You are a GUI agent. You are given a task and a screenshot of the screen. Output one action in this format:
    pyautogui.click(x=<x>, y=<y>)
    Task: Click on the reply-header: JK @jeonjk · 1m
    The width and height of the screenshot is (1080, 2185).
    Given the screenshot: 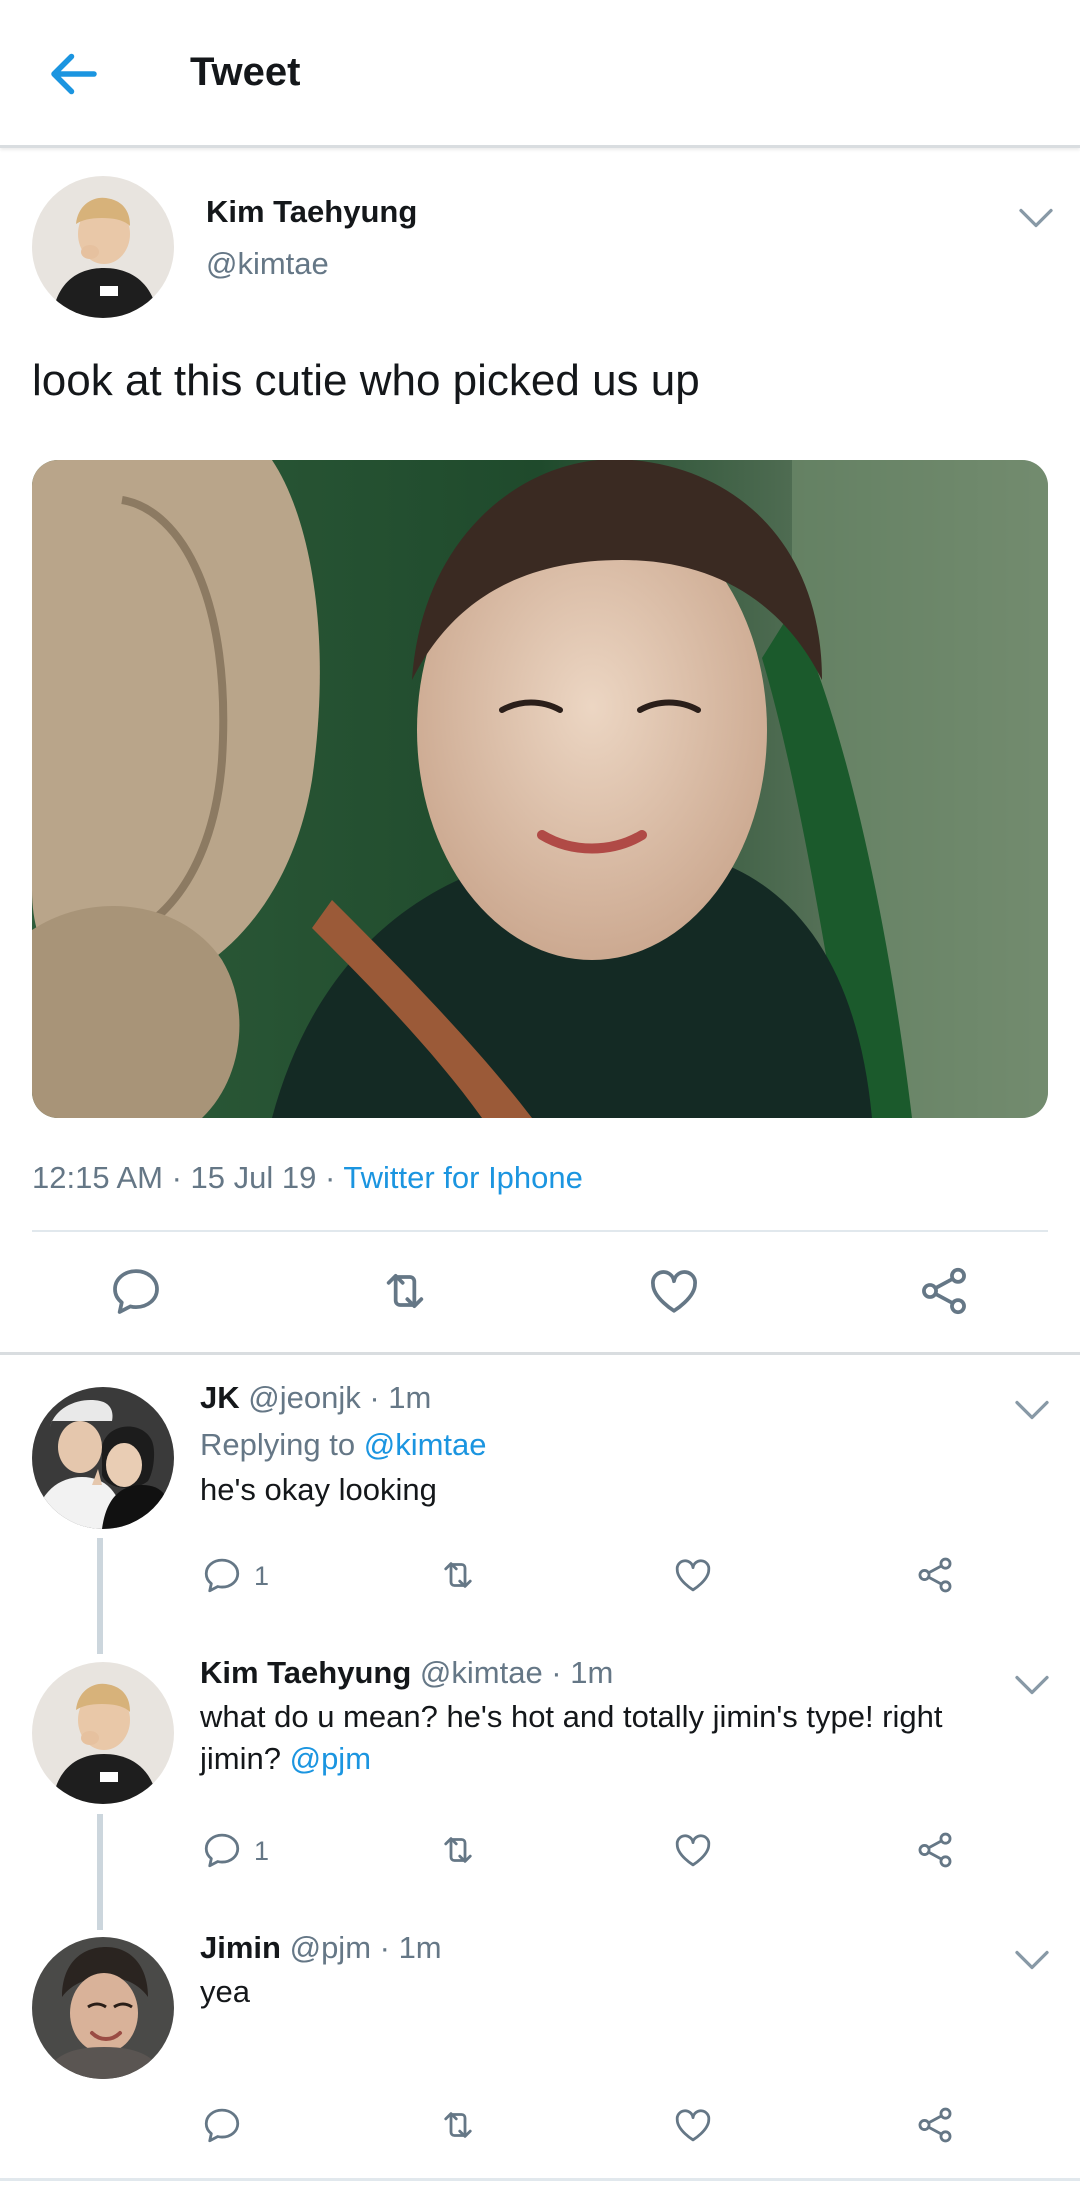 What is the action you would take?
    pyautogui.click(x=315, y=1398)
    